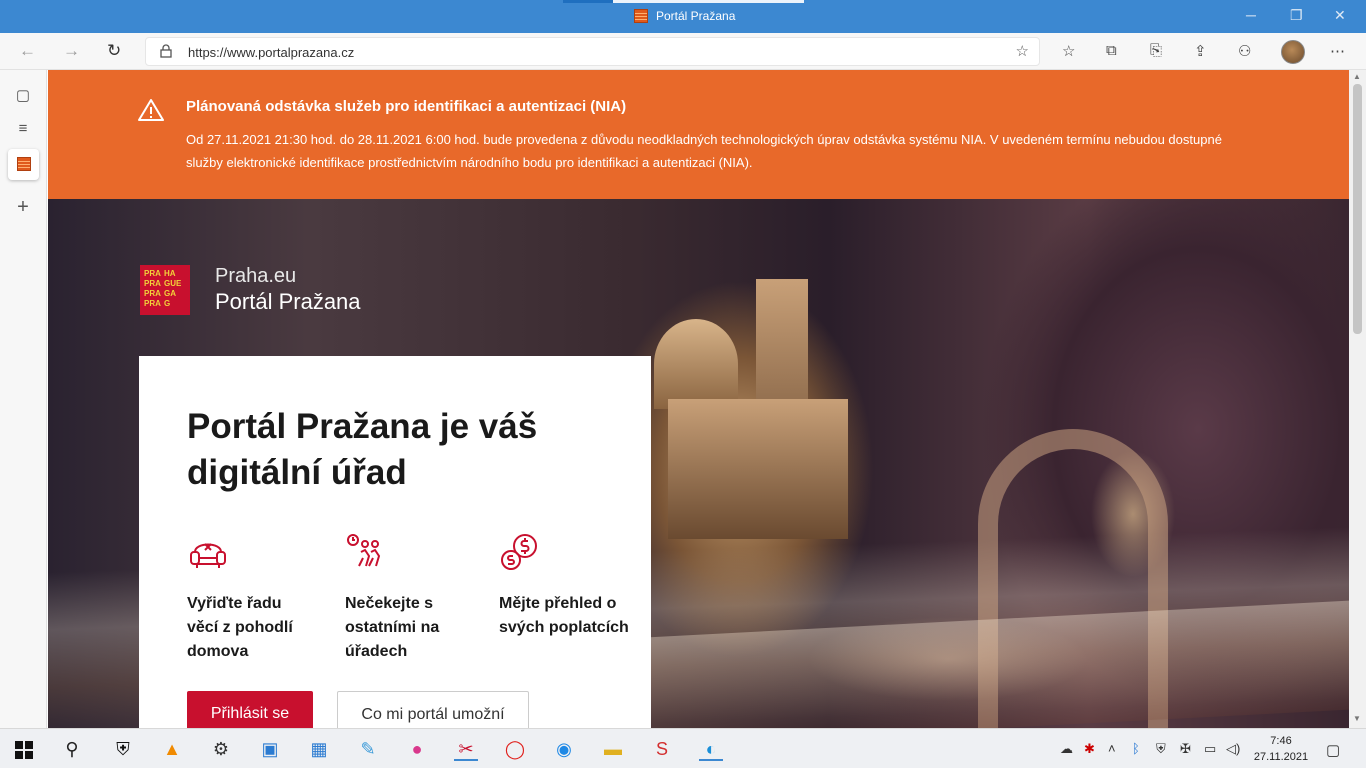  I want to click on feature-text: Vyřiďte řadu věcí z pohodlí domova, so click(240, 627).